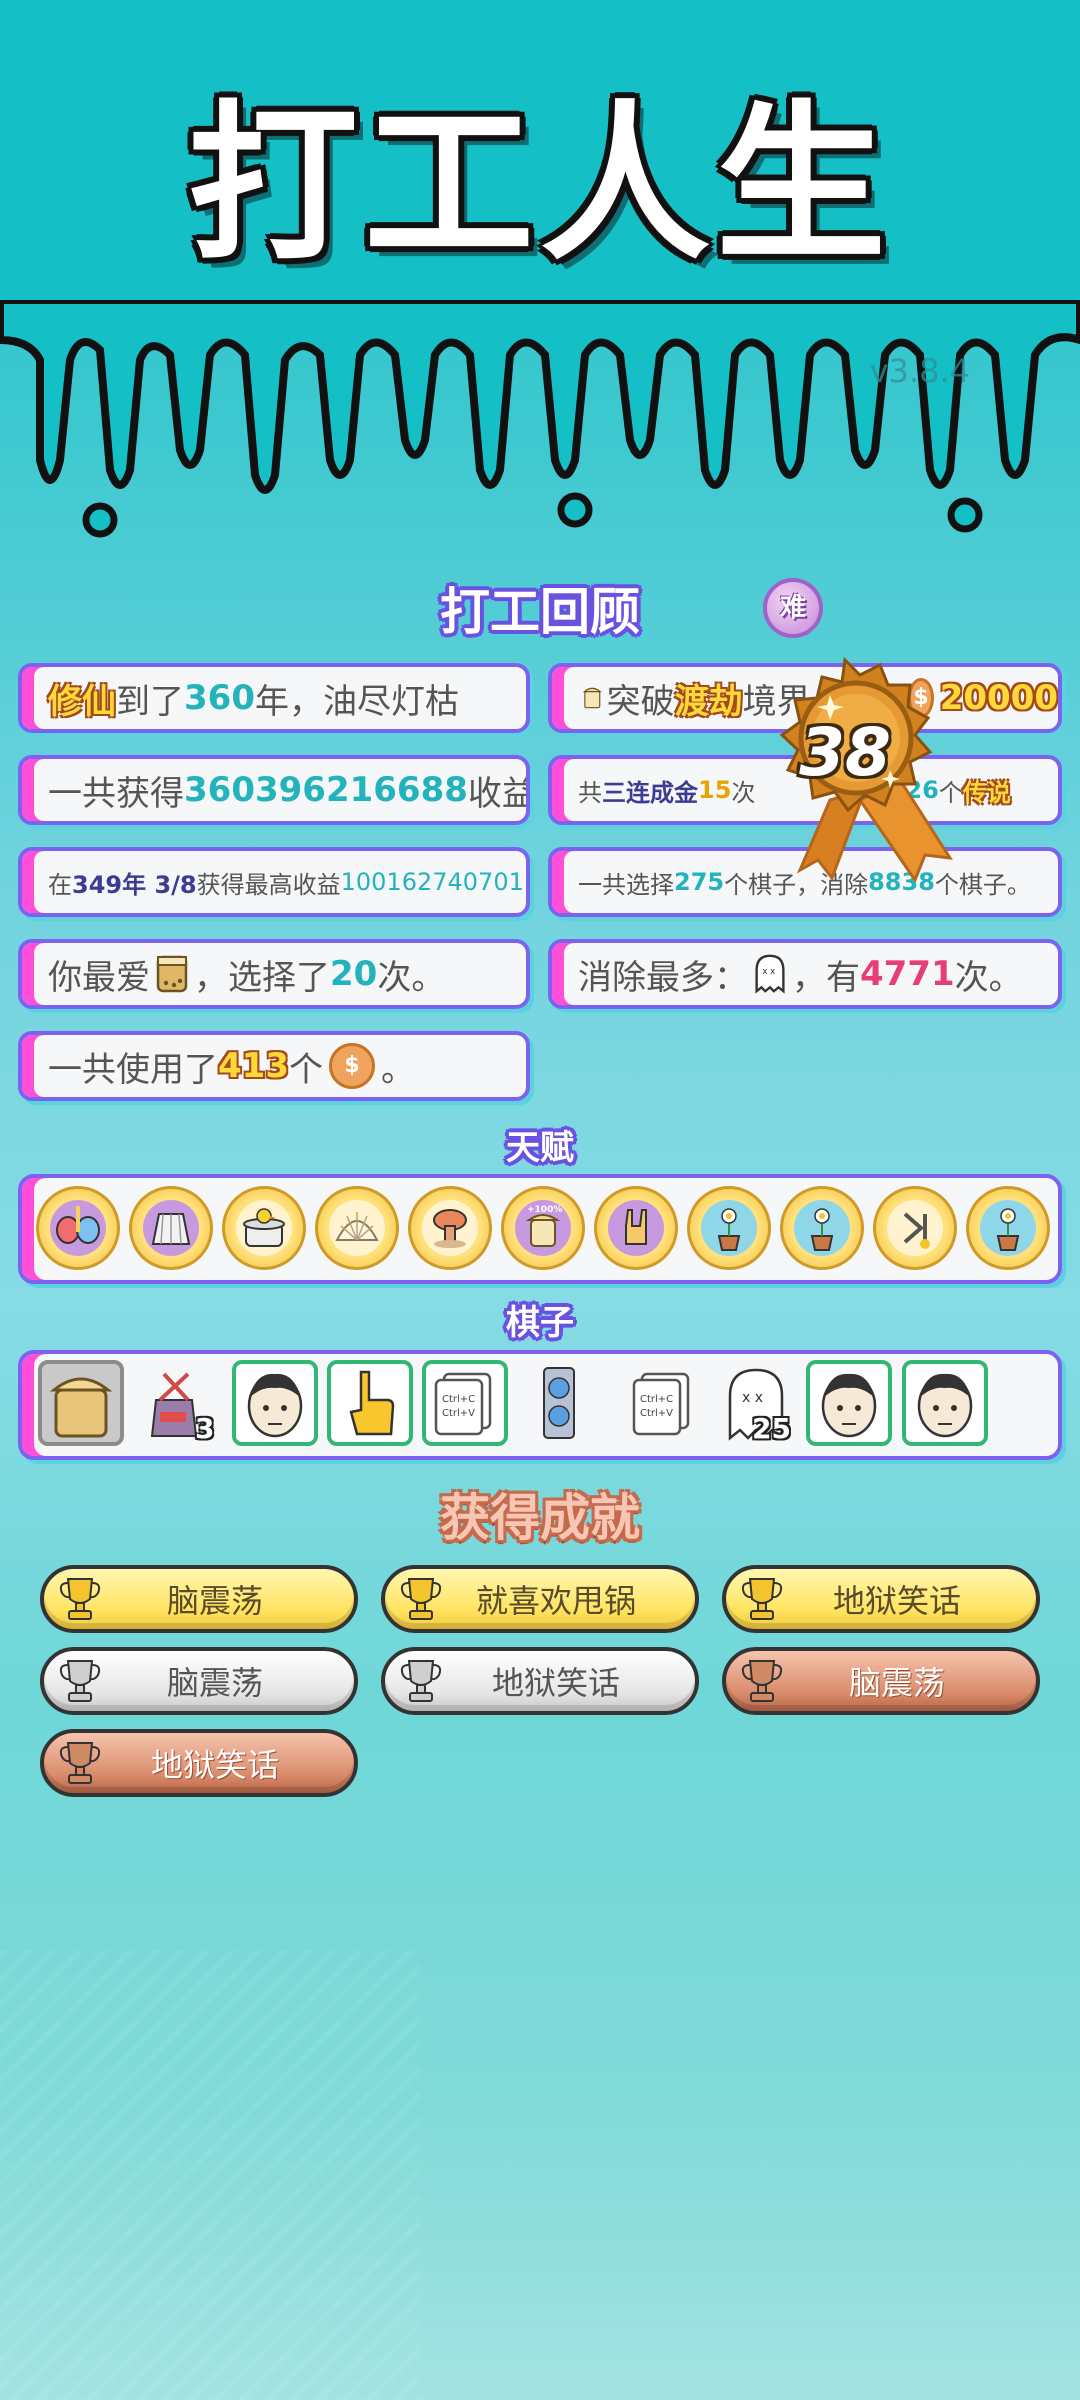 This screenshot has width=1080, height=2400. Describe the element at coordinates (715, 790) in the screenshot. I see `value-triple-count: 15` at that location.